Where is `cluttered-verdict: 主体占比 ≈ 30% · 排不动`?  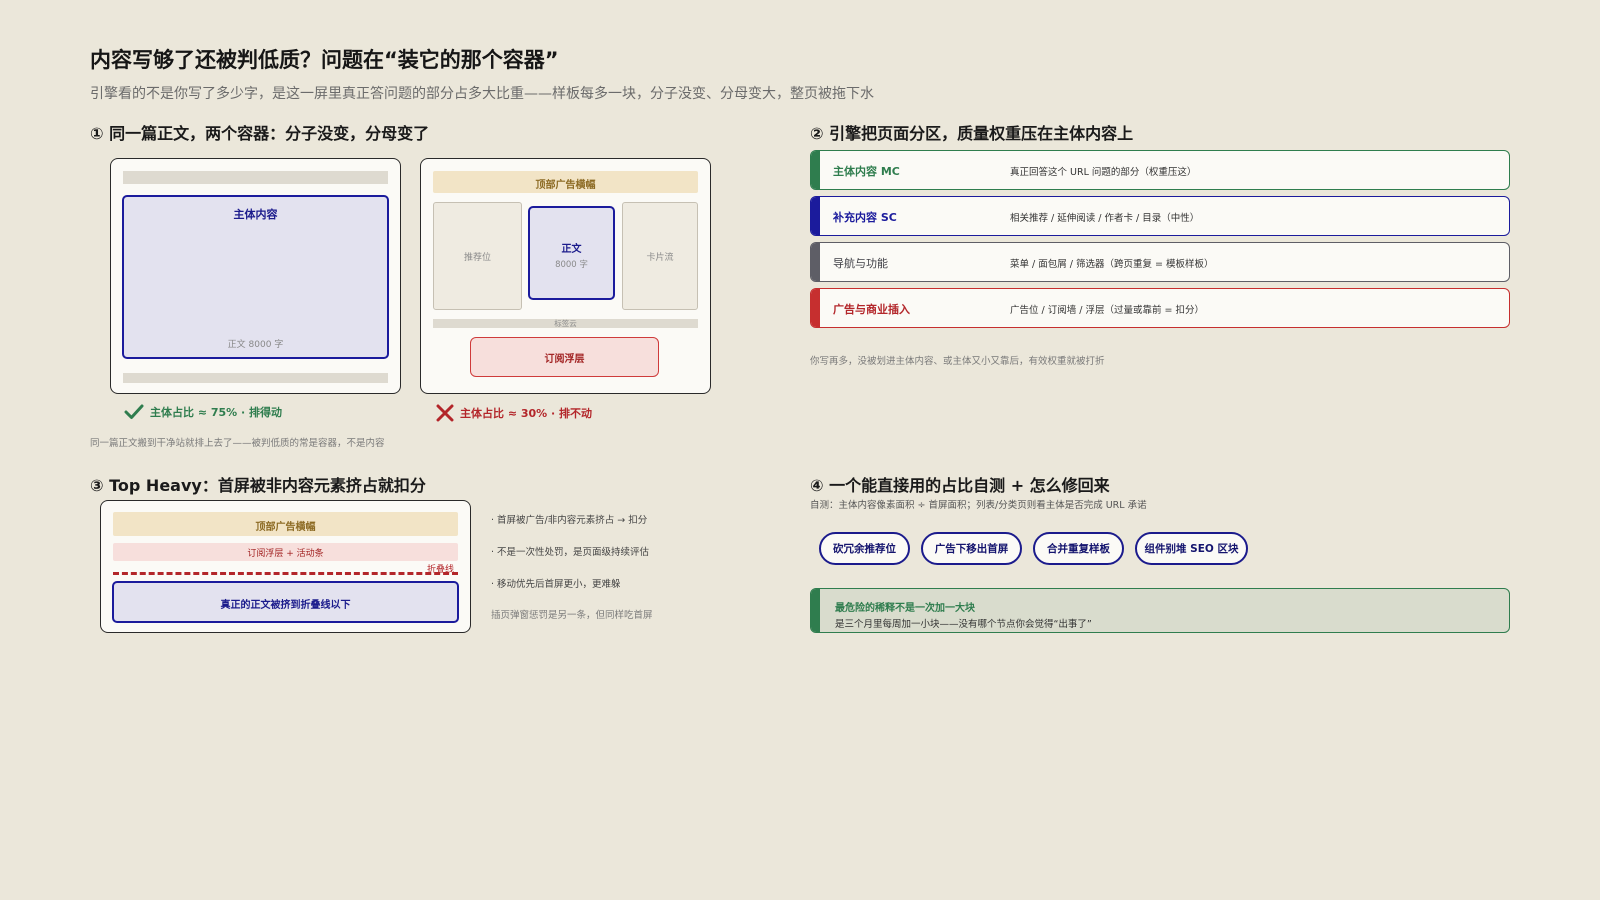 cluttered-verdict: 主体占比 ≈ 30% · 排不动 is located at coordinates (514, 413).